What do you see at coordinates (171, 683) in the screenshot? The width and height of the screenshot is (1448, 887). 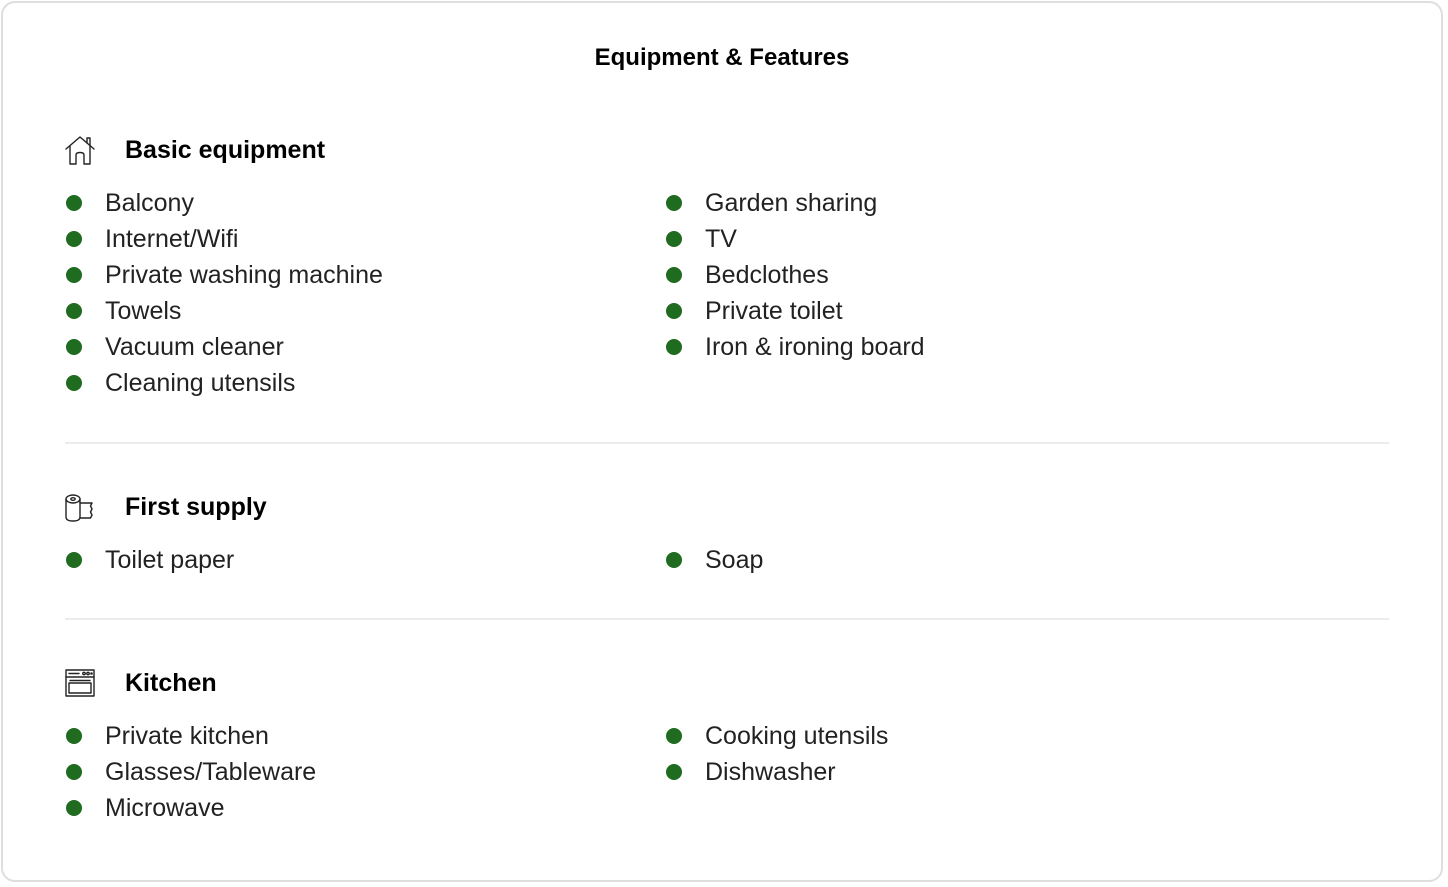 I see `section-title: Kitchen` at bounding box center [171, 683].